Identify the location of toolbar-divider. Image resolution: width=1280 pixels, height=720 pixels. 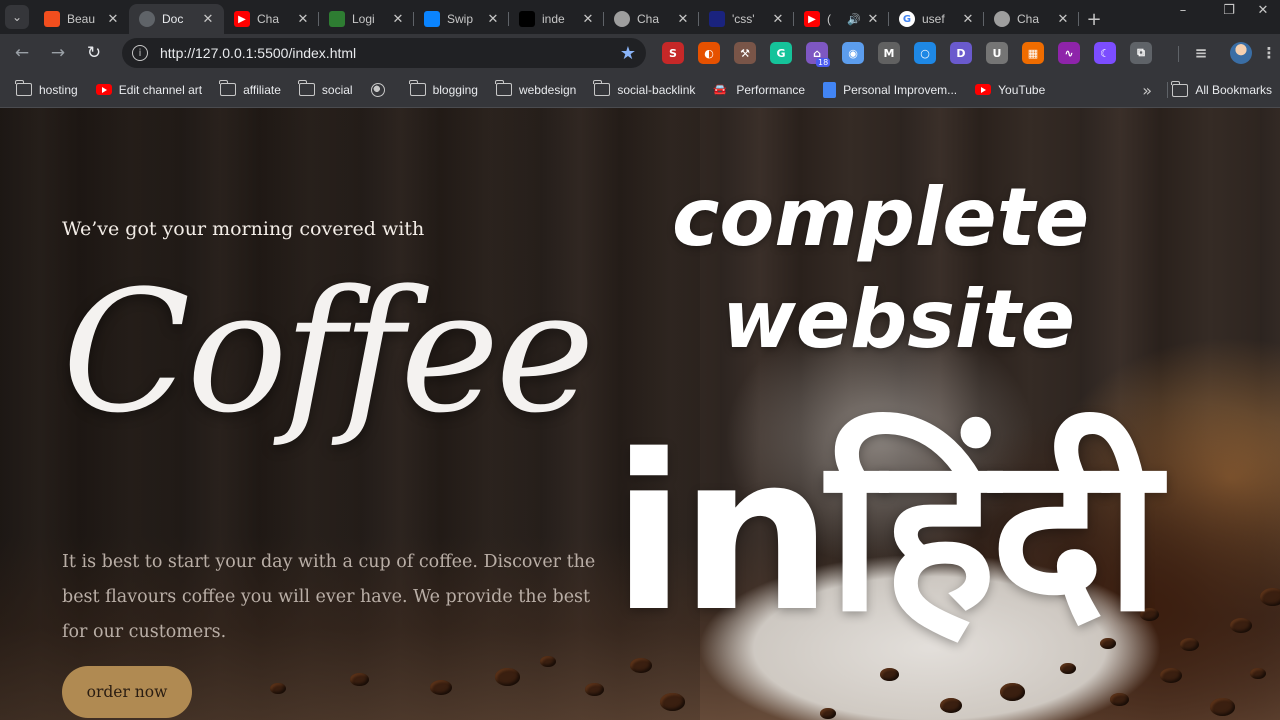
(1178, 54).